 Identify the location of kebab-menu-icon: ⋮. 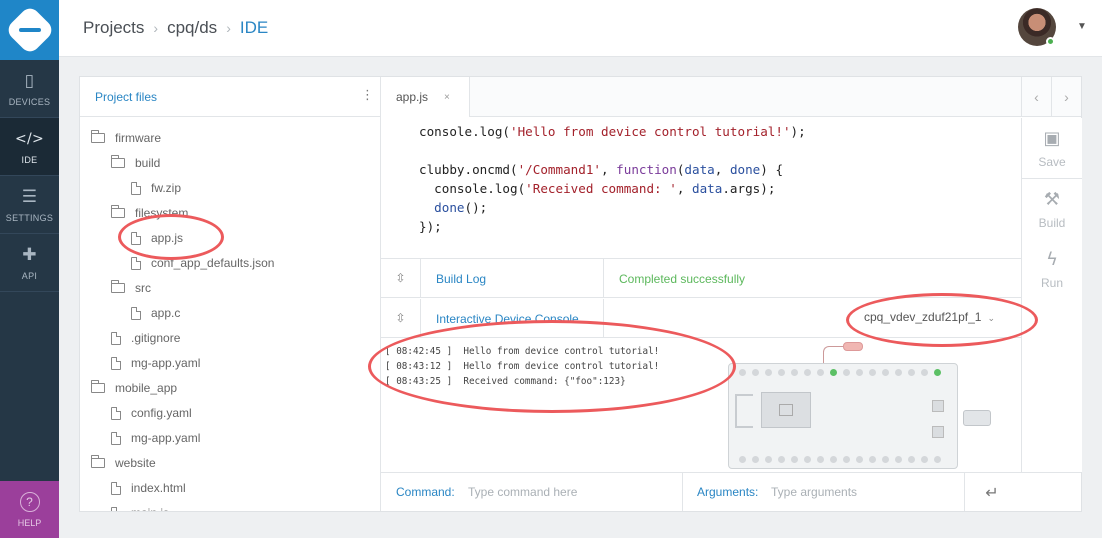
(367, 95).